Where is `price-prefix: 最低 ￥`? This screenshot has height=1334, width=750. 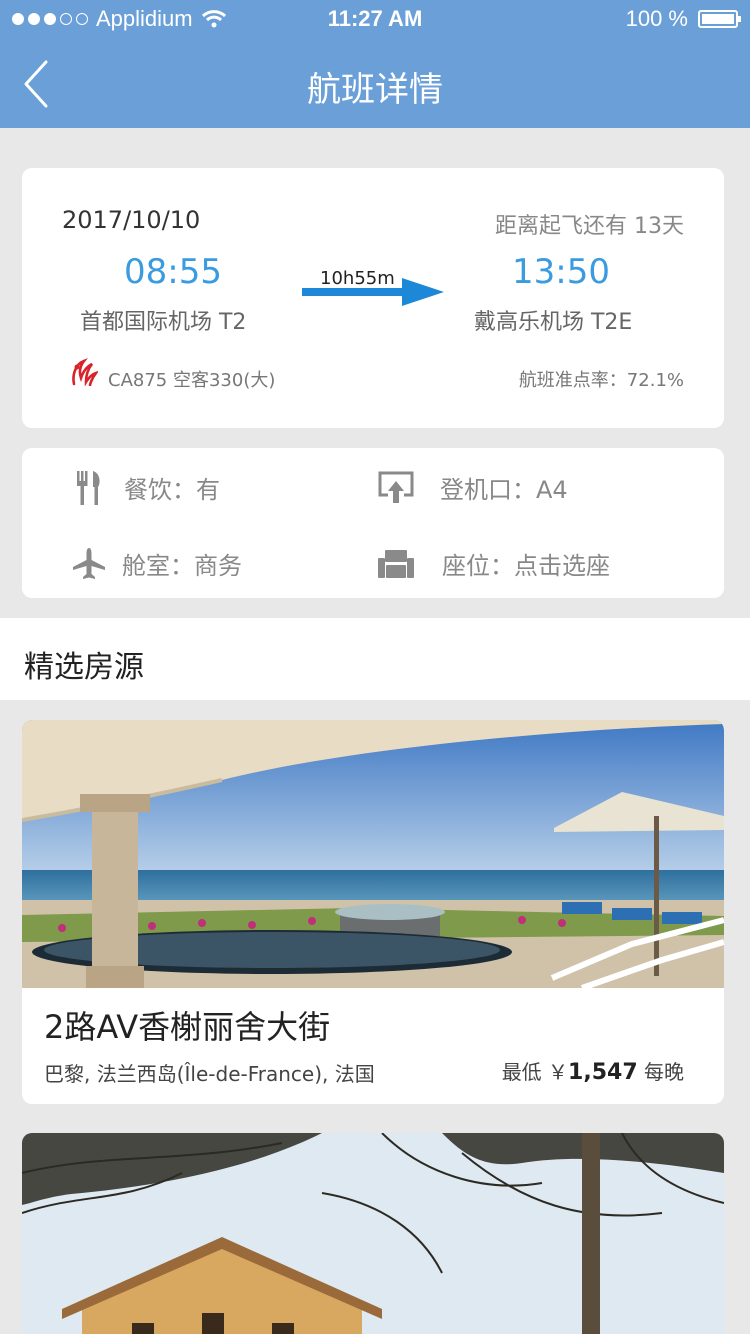 price-prefix: 最低 ￥ is located at coordinates (535, 1072).